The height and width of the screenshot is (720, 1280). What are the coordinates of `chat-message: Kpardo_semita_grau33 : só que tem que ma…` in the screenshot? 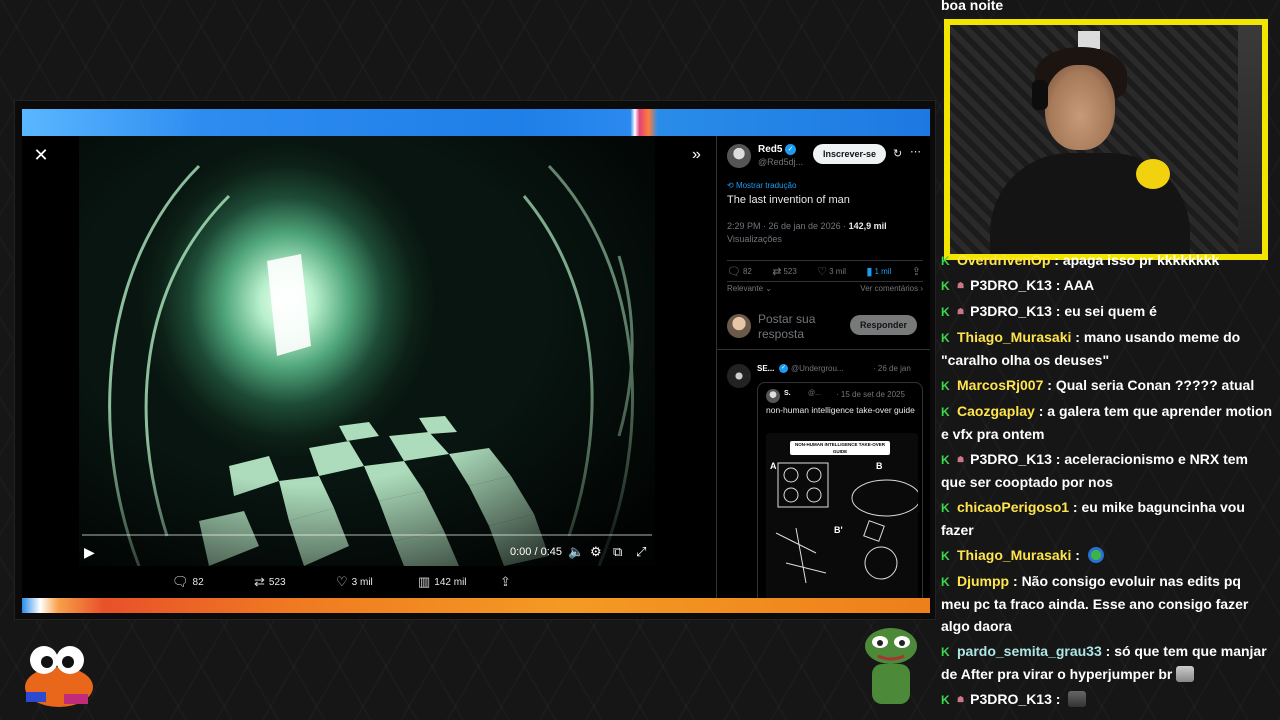 It's located at (1107, 662).